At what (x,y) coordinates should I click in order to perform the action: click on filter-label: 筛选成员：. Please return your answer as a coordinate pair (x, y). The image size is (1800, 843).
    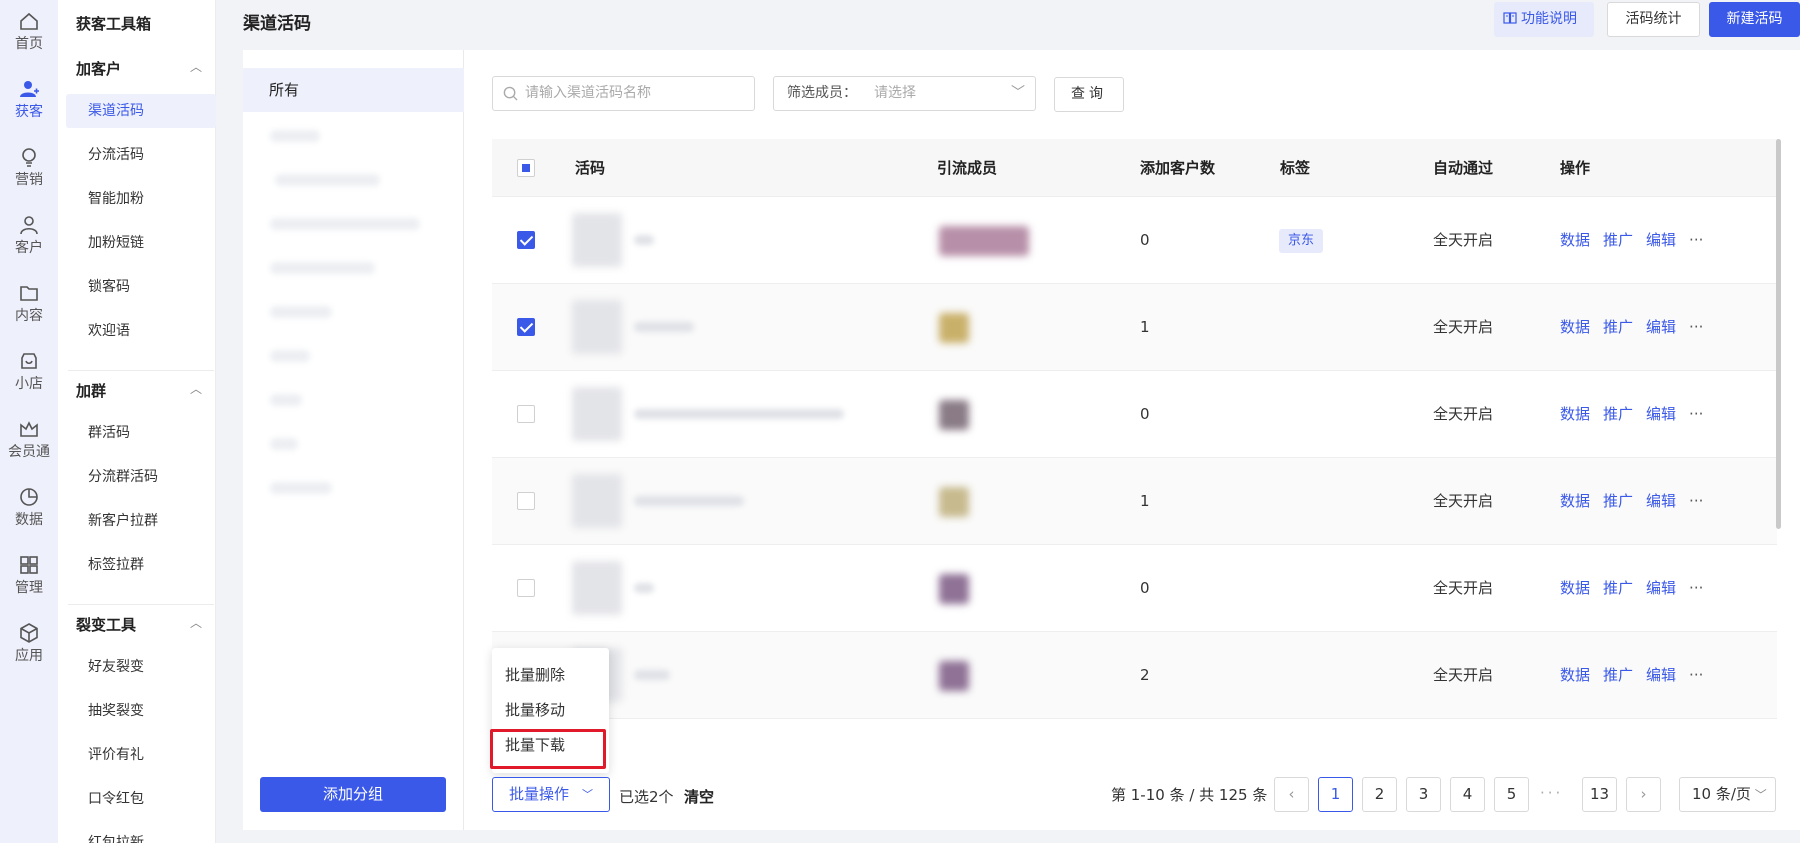
    Looking at the image, I should click on (822, 93).